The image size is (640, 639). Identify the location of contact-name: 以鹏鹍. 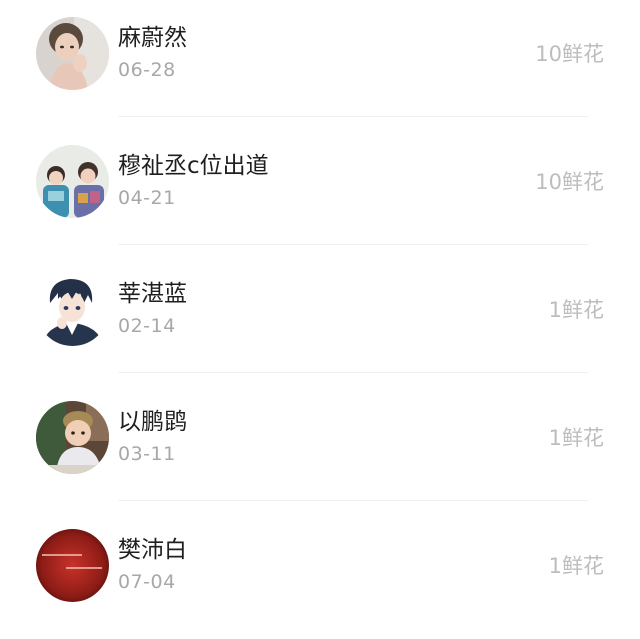
(152, 422).